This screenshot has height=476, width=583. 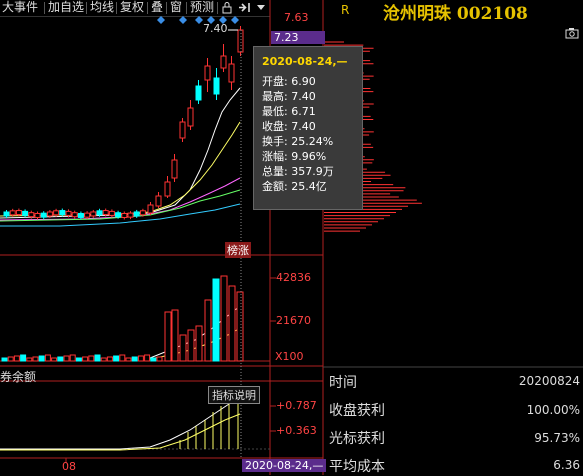 What do you see at coordinates (566, 465) in the screenshot?
I see `info-avg-cost-value: 6.36` at bounding box center [566, 465].